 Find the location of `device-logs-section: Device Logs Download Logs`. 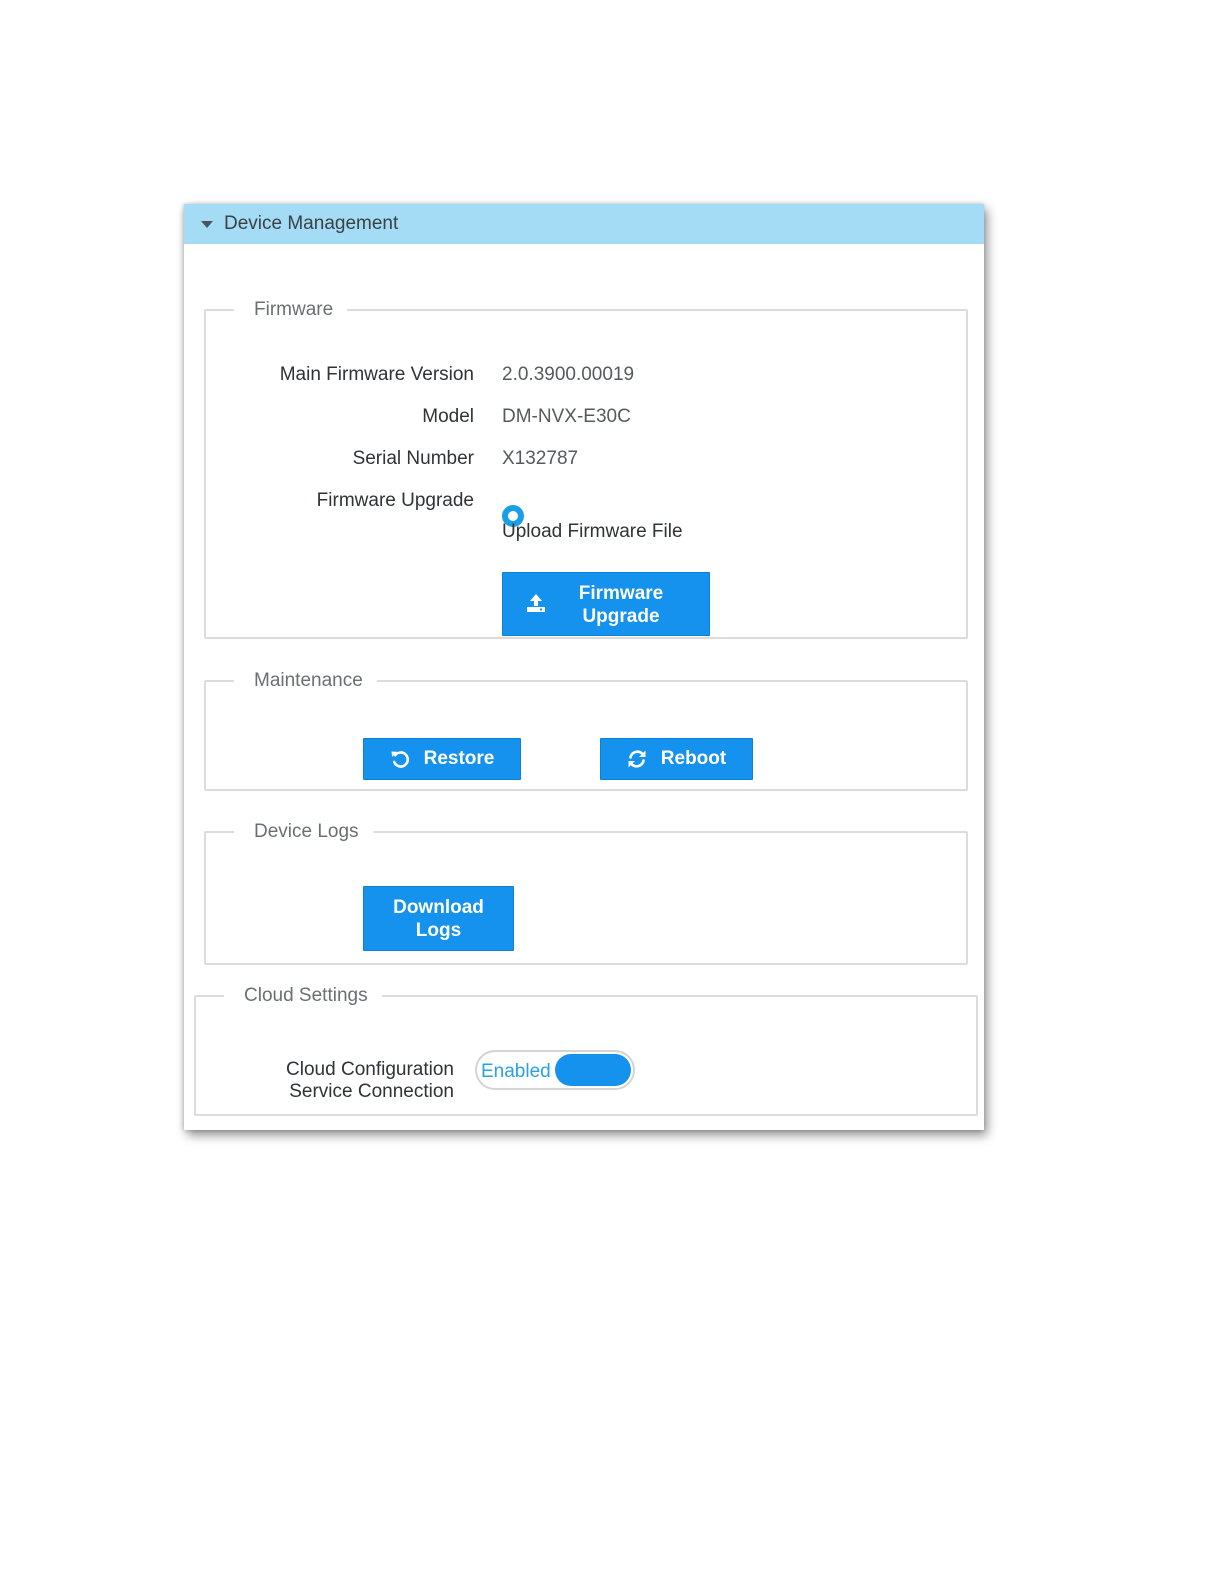

device-logs-section: Device Logs Download Logs is located at coordinates (586, 893).